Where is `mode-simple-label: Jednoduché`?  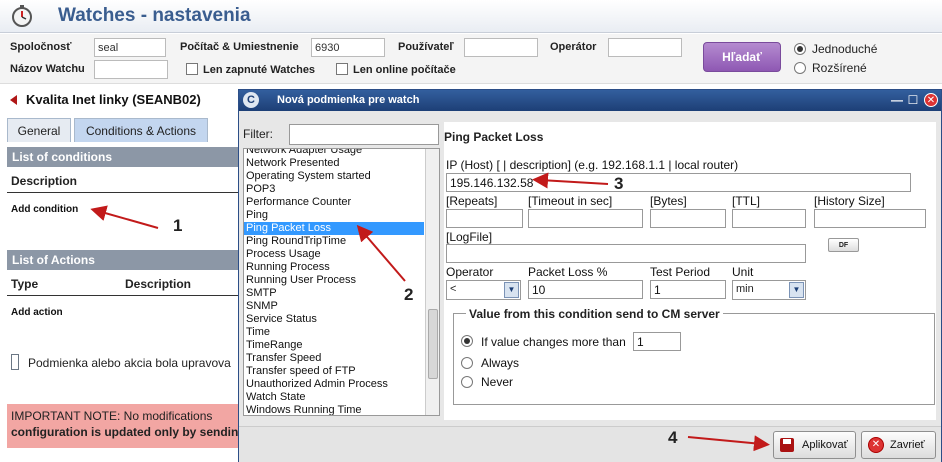
mode-simple-label: Jednoduché is located at coordinates (845, 49).